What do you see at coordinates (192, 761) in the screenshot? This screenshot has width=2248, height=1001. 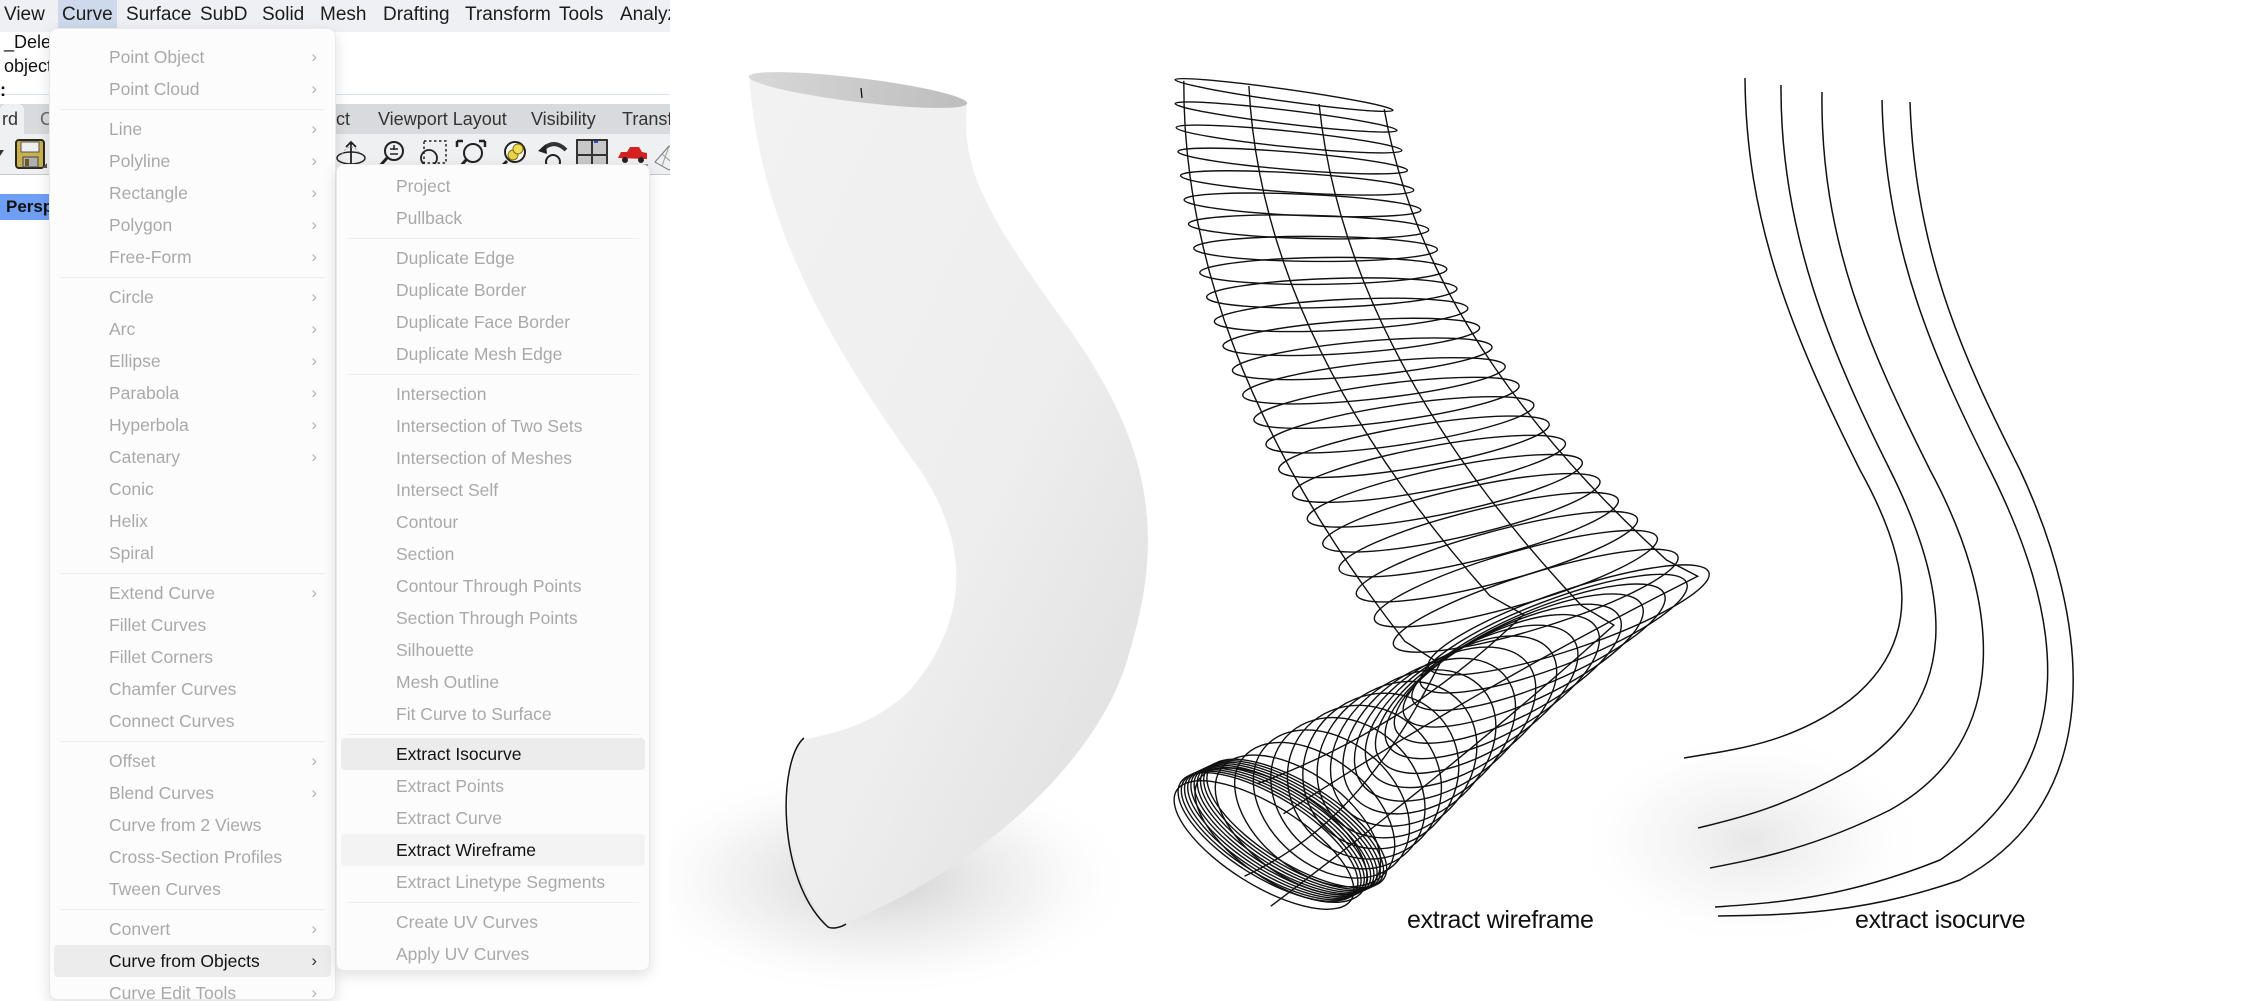 I see `menu-item-offset: Offset ›` at bounding box center [192, 761].